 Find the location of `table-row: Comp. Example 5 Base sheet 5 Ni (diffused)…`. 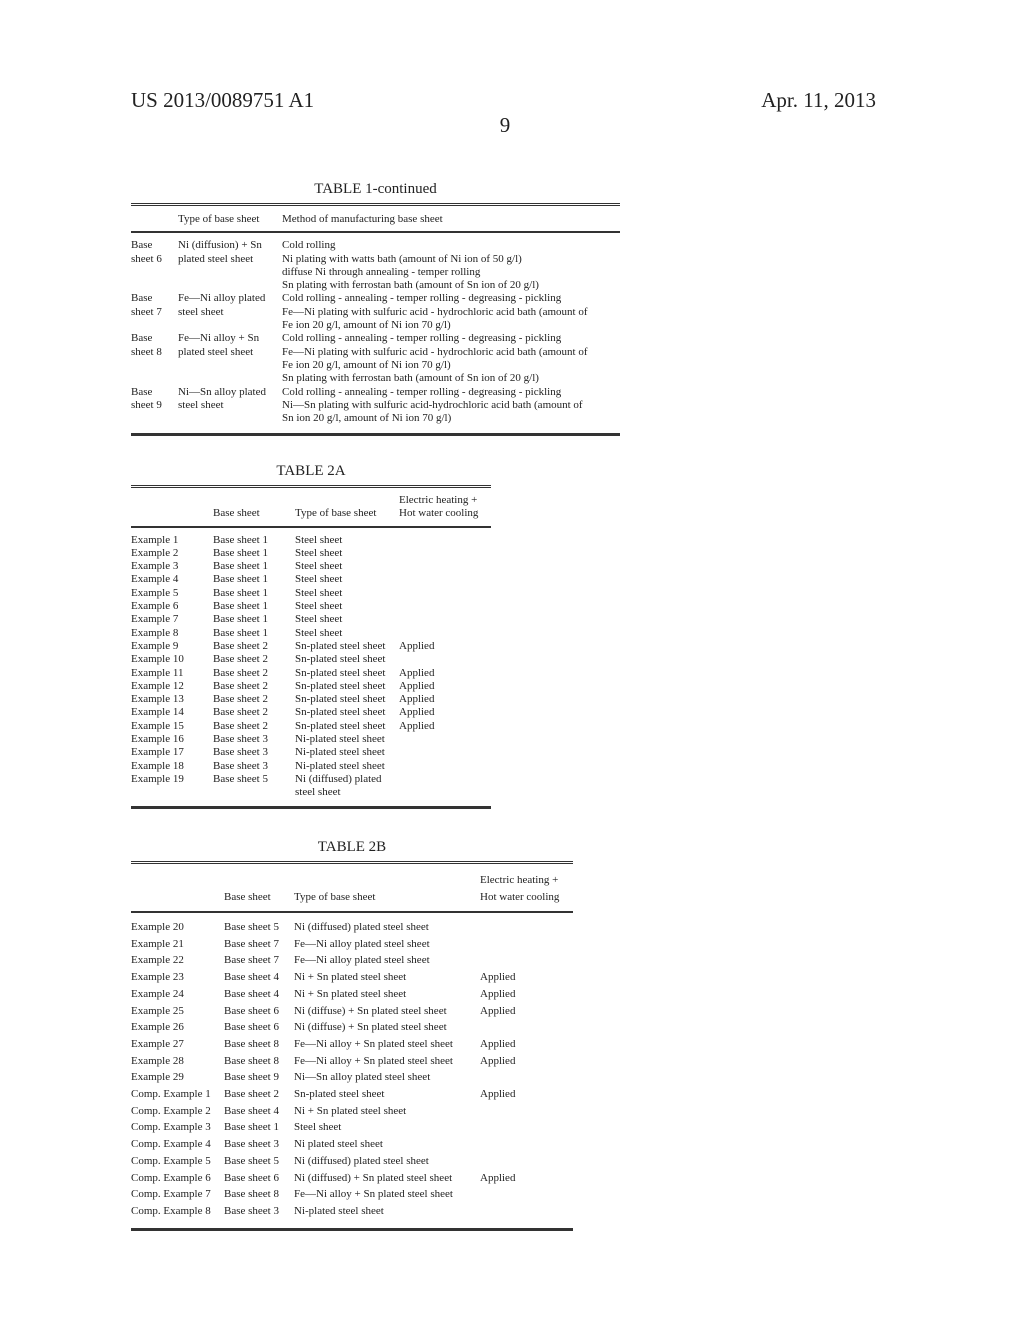

table-row: Comp. Example 5 Base sheet 5 Ni (diffused)… is located at coordinates (352, 1161).